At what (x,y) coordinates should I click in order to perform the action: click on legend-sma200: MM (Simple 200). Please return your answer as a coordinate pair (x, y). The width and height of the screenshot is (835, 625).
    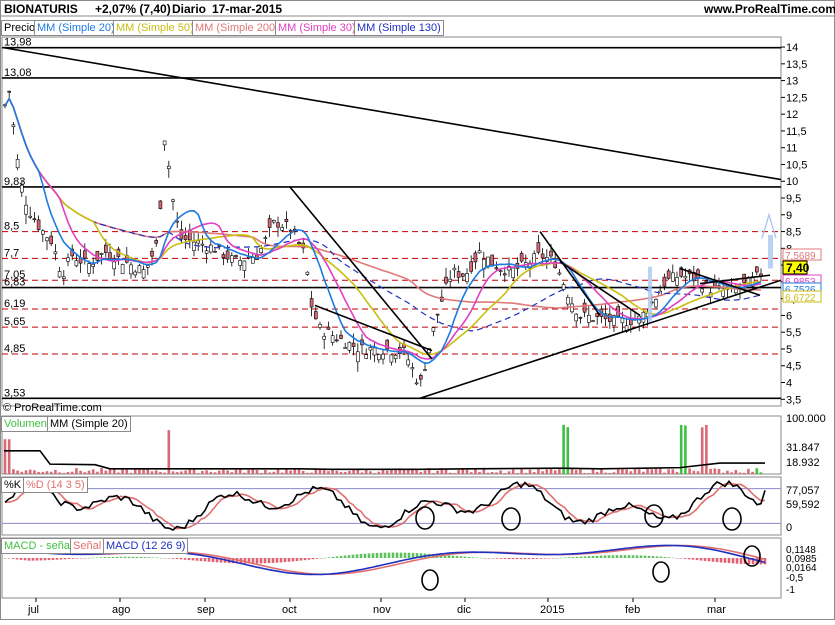
    Looking at the image, I should click on (237, 28).